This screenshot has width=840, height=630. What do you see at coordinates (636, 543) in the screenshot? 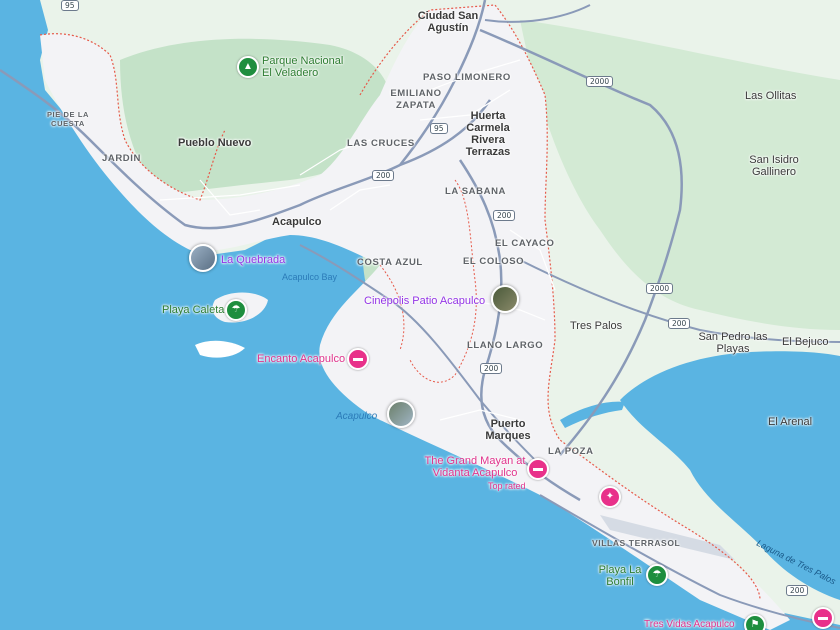
I see `label-villas-terrasol: VILLAS TERRASOL` at bounding box center [636, 543].